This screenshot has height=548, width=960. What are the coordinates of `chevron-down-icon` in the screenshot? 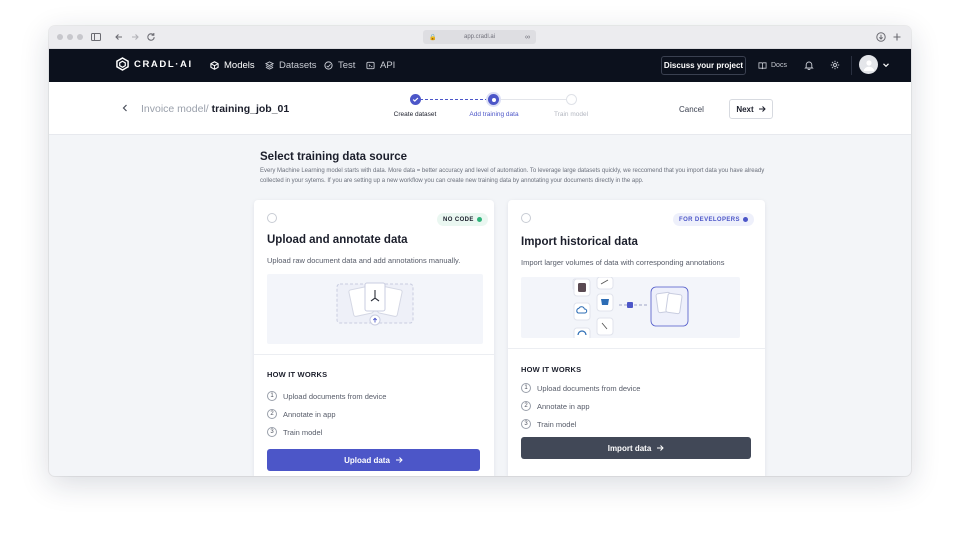 It's located at (886, 65).